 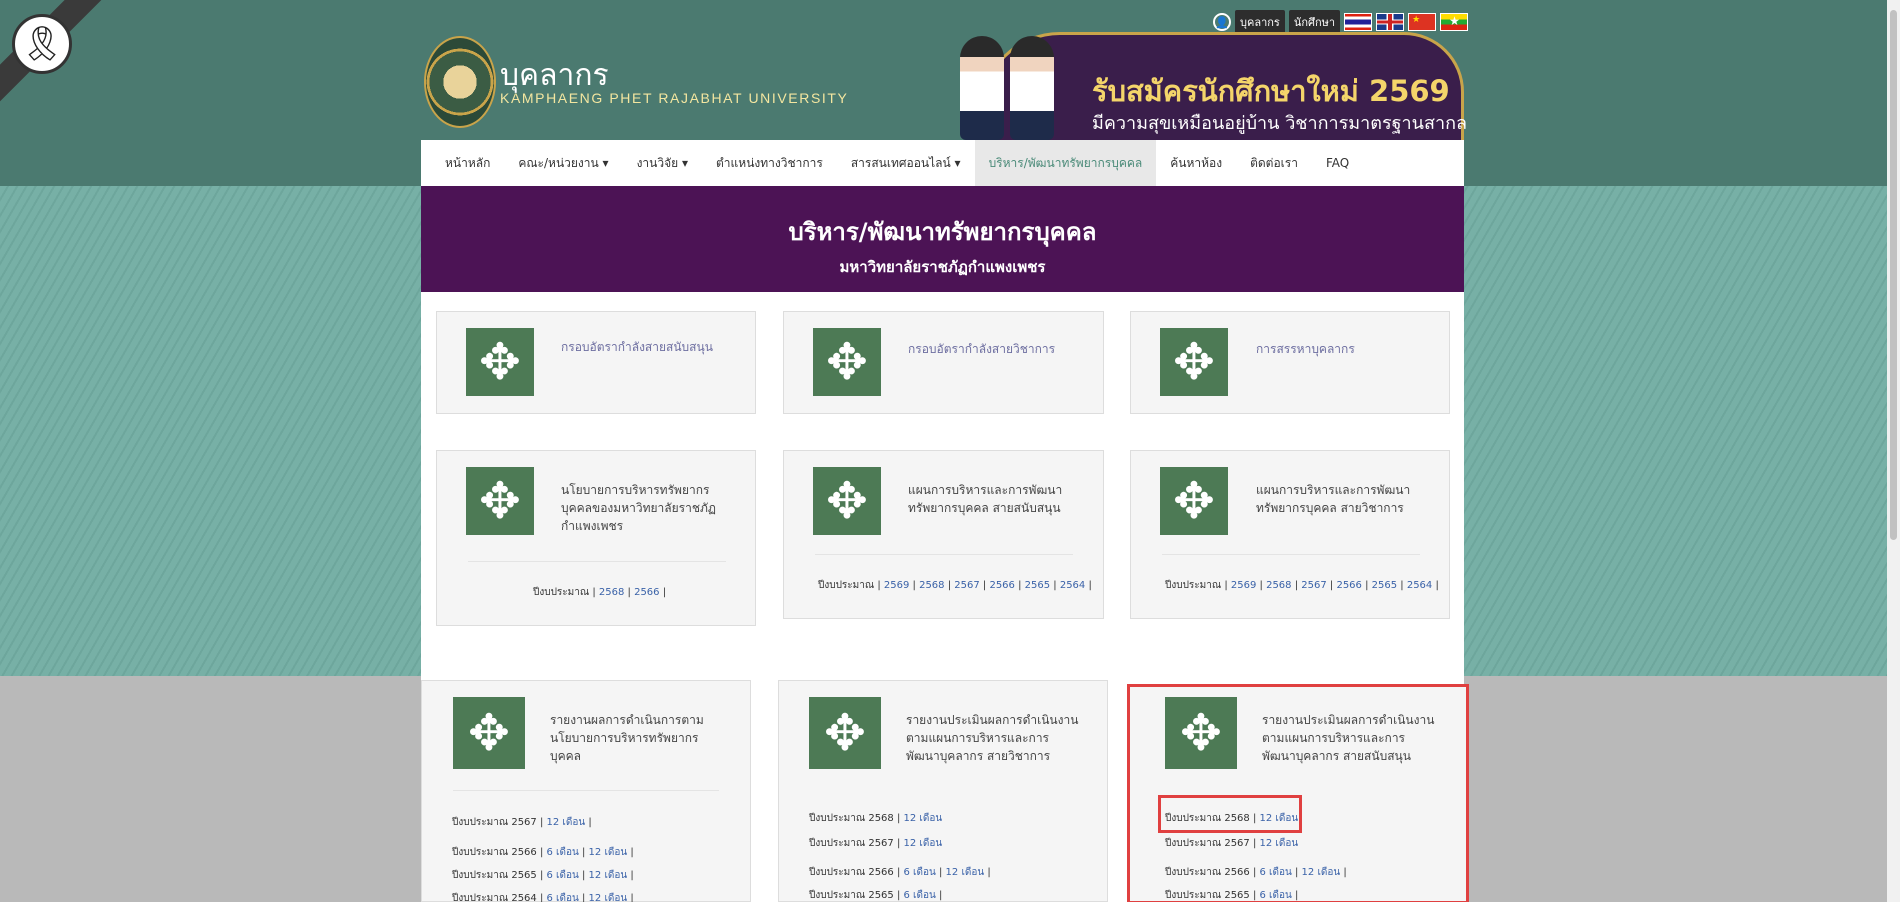 I want to click on student-figure, so click(x=1032, y=88).